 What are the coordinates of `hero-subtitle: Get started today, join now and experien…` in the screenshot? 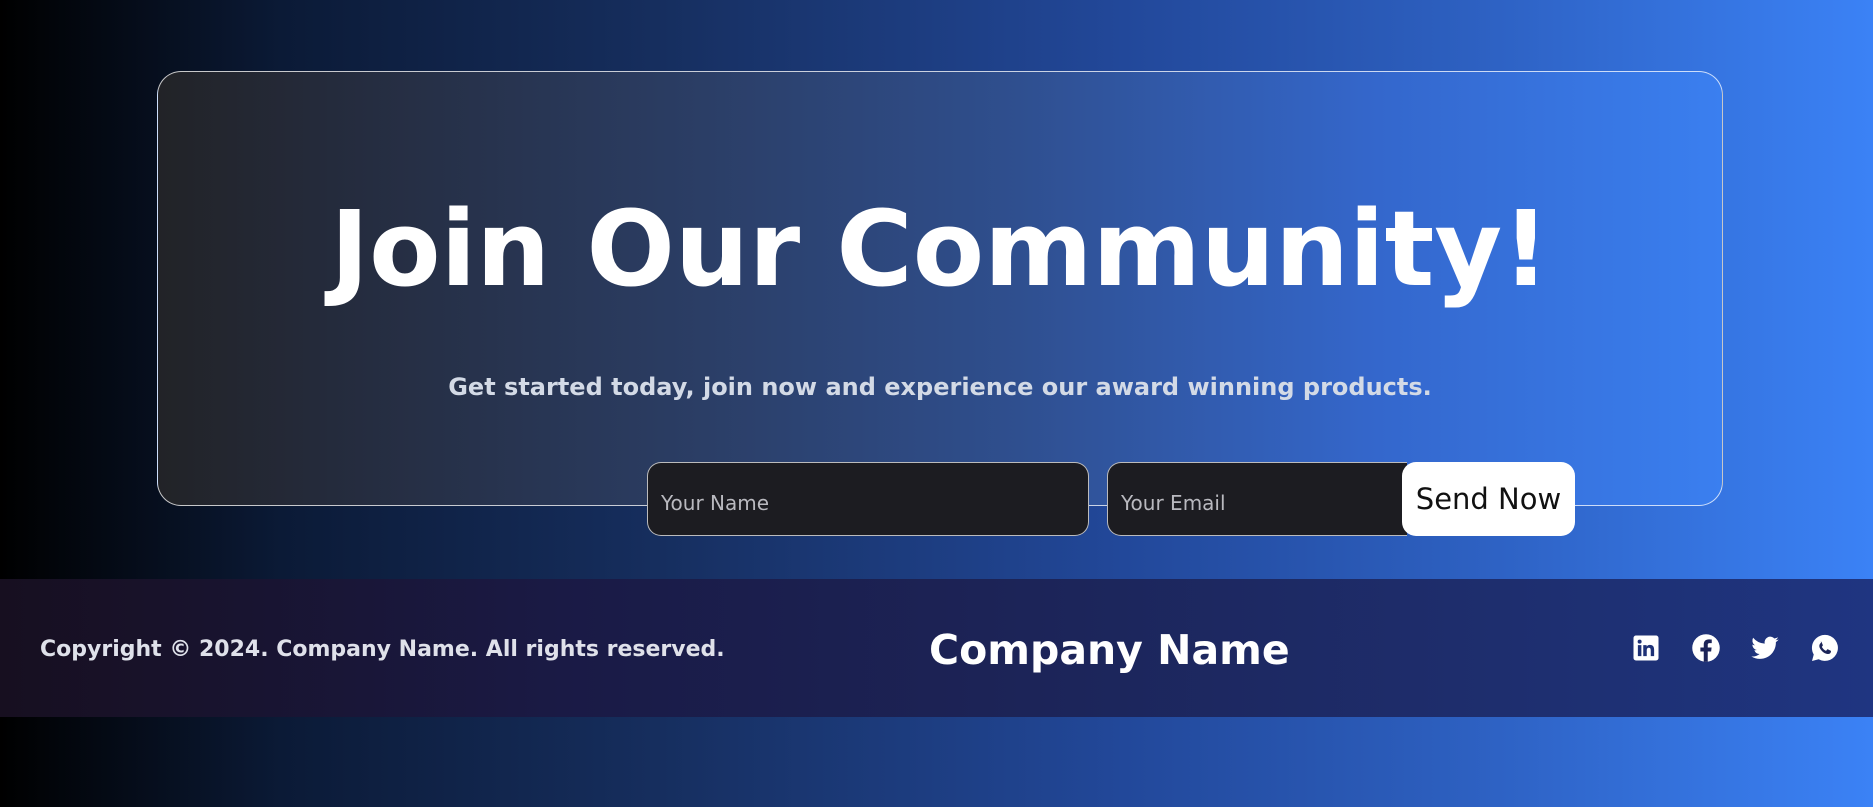 It's located at (940, 387).